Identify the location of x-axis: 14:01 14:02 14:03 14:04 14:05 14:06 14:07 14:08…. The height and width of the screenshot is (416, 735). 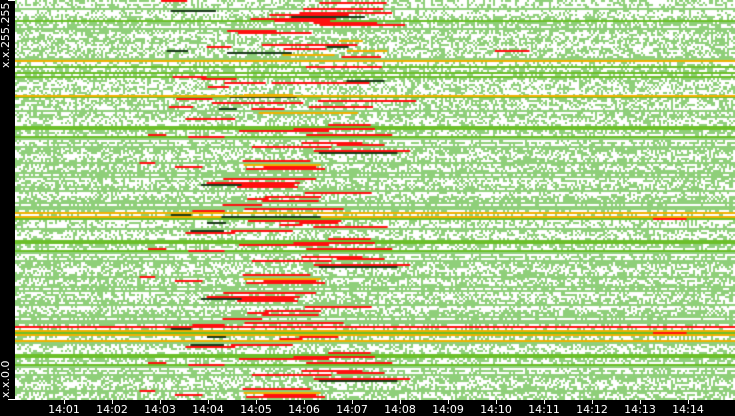
(367, 408).